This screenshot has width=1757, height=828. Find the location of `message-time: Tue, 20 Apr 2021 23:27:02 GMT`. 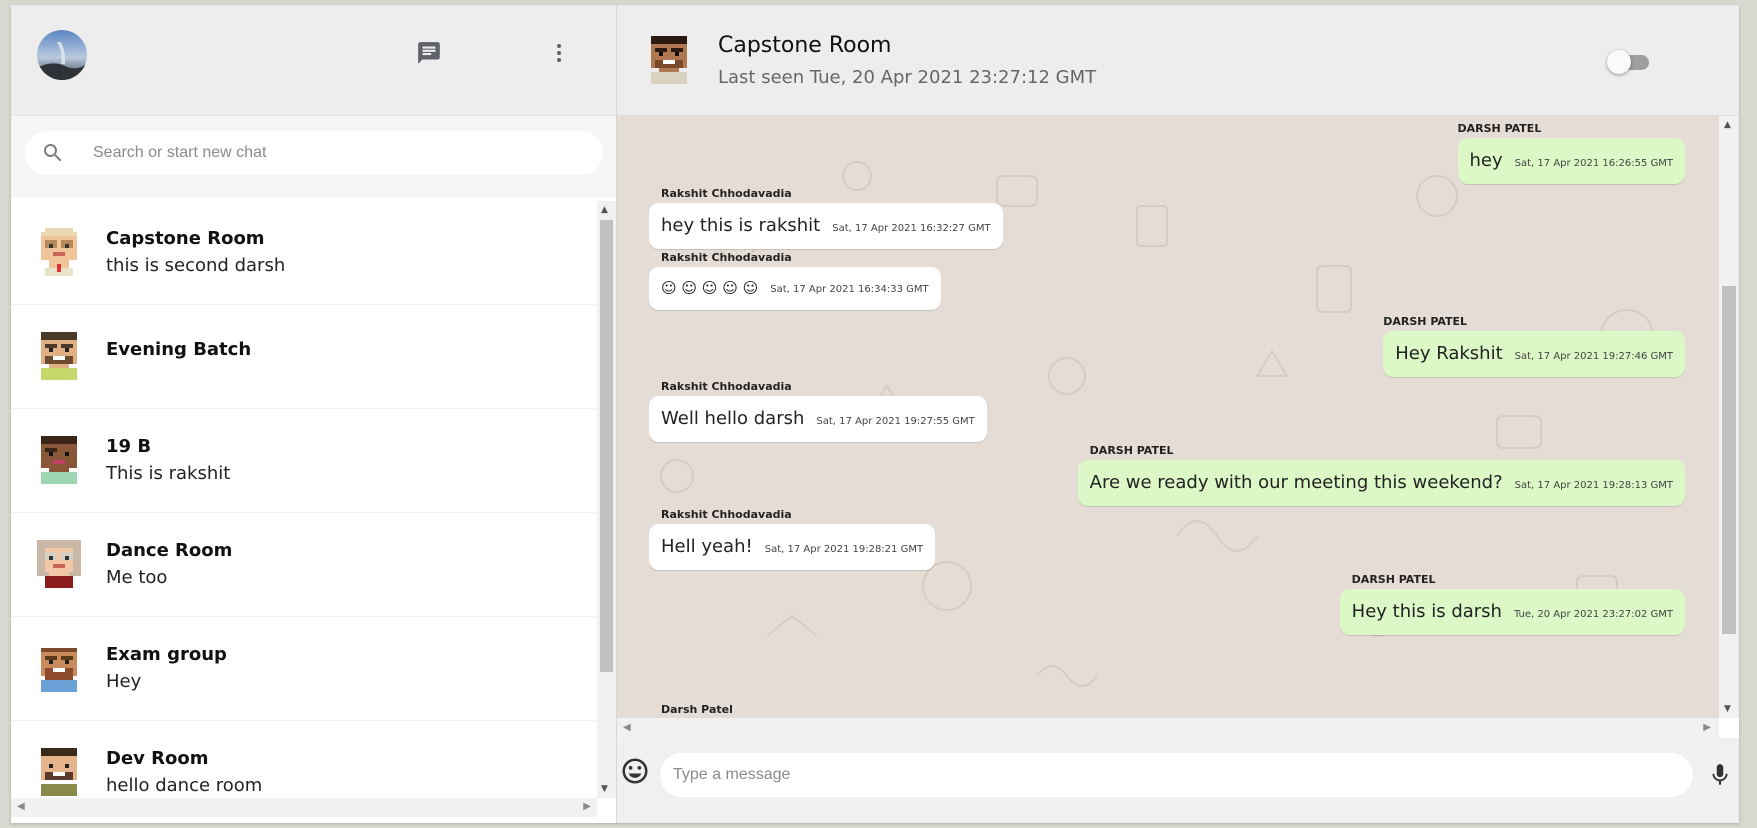

message-time: Tue, 20 Apr 2021 23:27:02 GMT is located at coordinates (1593, 614).